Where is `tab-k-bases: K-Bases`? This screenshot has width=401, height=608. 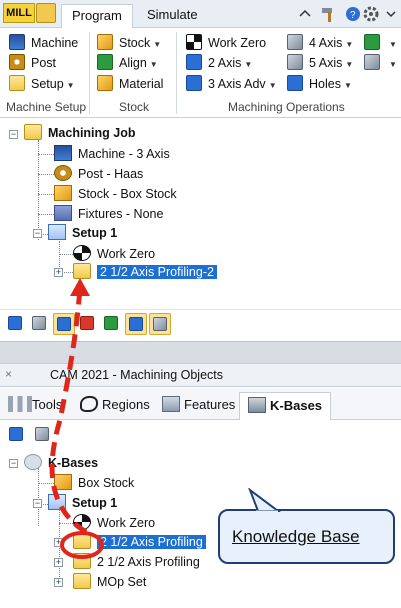
tab-k-bases: K-Bases is located at coordinates (285, 406).